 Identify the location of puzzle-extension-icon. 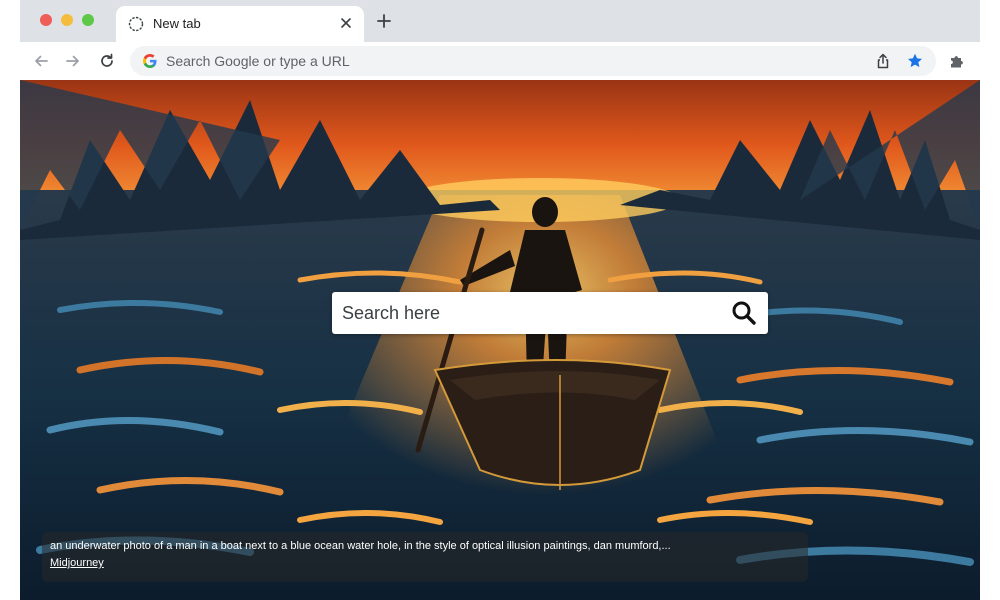
(957, 61).